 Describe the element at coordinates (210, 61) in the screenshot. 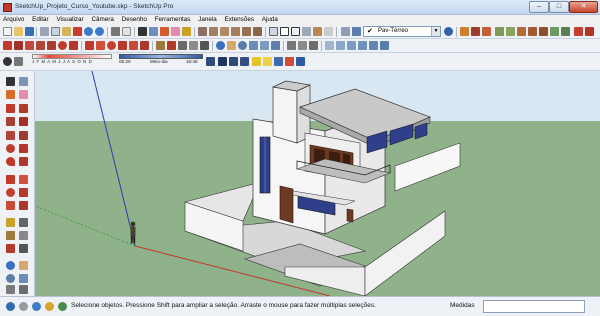

I see `style-xray-icon` at that location.